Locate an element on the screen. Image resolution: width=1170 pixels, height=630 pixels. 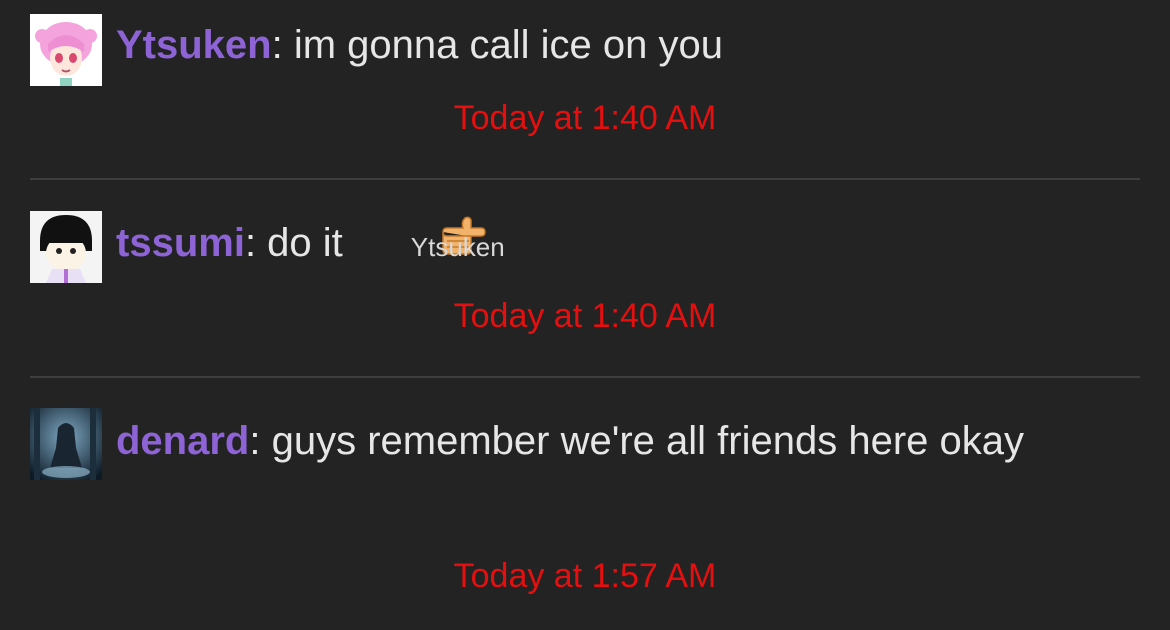
username-link: tssumi is located at coordinates (180, 243).